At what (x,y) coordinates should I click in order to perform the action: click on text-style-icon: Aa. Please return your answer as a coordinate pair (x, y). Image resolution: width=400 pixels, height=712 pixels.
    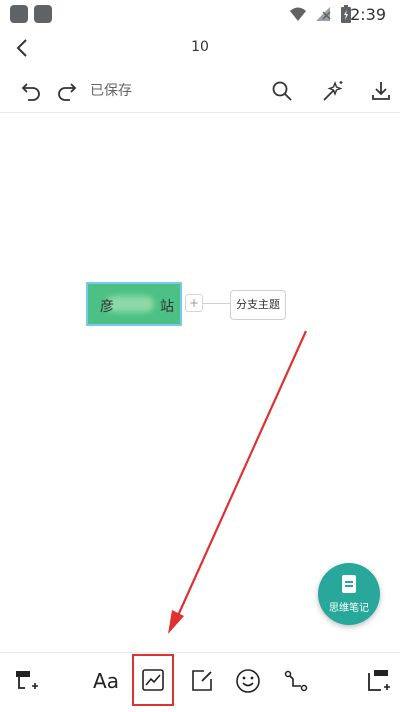
    Looking at the image, I should click on (106, 681).